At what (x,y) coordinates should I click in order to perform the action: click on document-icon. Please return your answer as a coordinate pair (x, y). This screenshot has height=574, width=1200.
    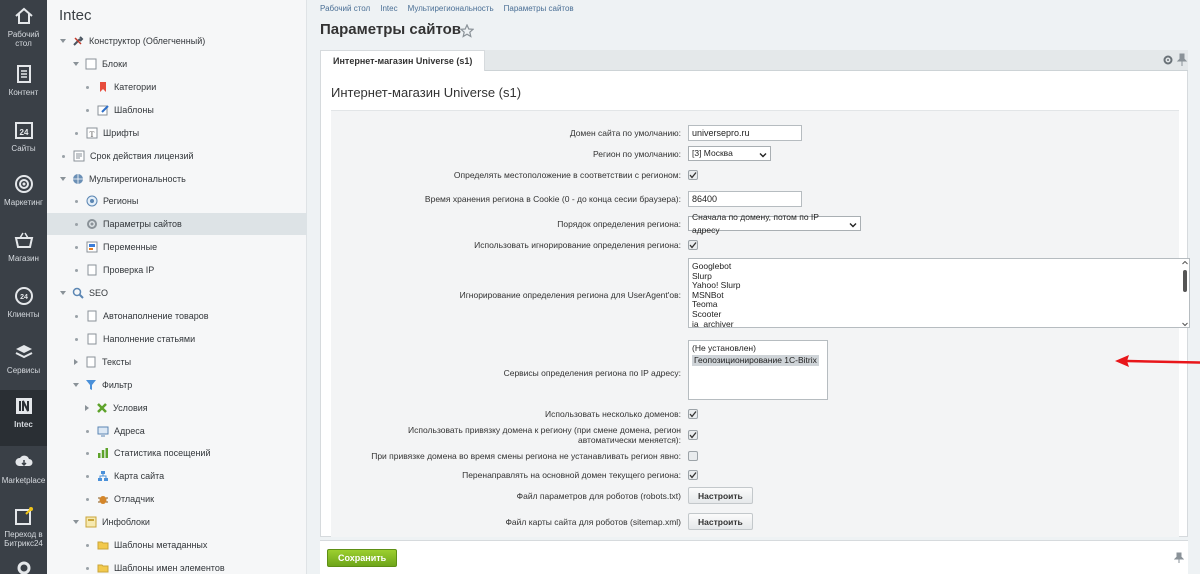
    Looking at the image, I should click on (24, 74).